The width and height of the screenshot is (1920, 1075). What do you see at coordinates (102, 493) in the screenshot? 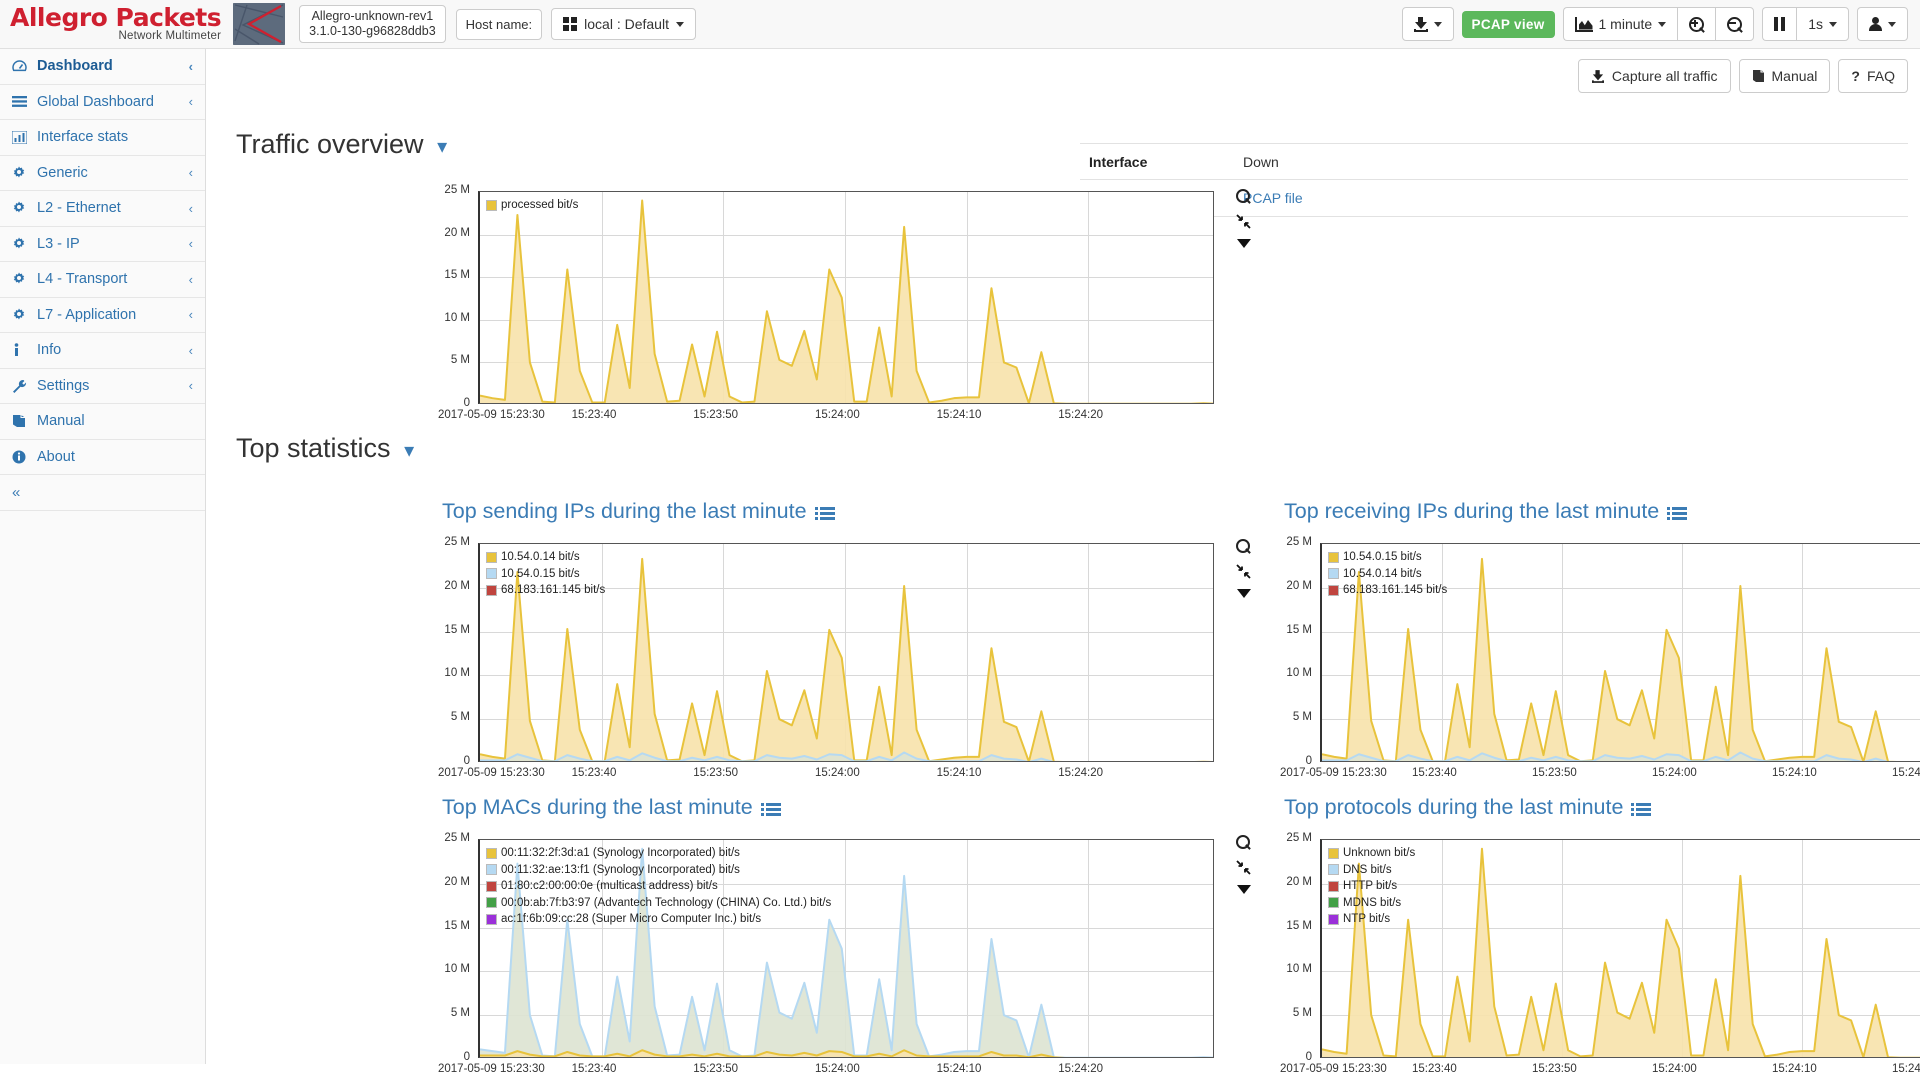
I see `sidebar-collapse-button: «` at bounding box center [102, 493].